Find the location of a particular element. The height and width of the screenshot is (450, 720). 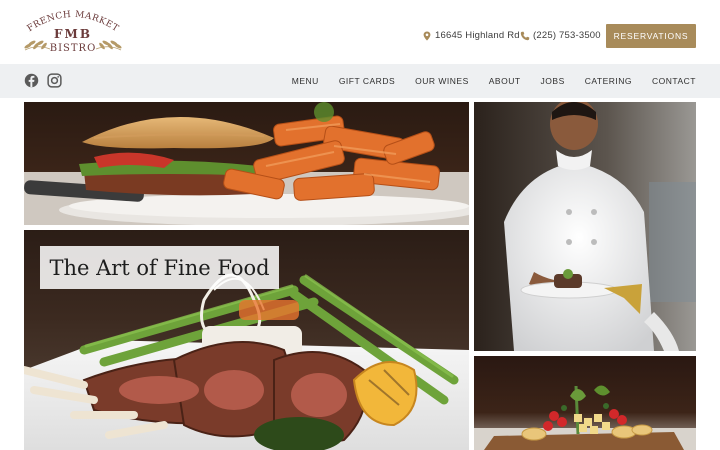

nav-item-jobs: JOBS is located at coordinates (553, 81).